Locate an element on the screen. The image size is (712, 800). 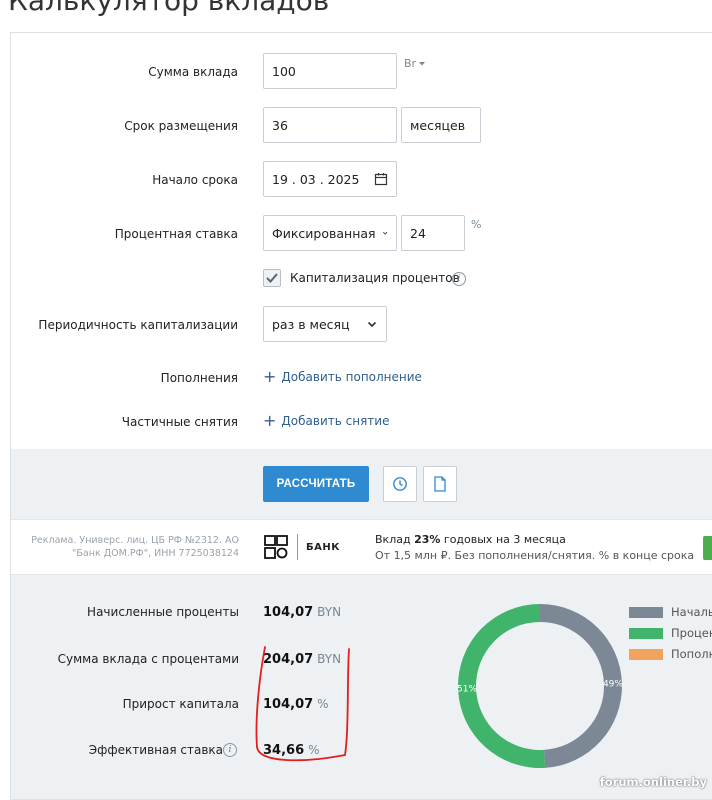
interest-unit: BYN is located at coordinates (329, 612).